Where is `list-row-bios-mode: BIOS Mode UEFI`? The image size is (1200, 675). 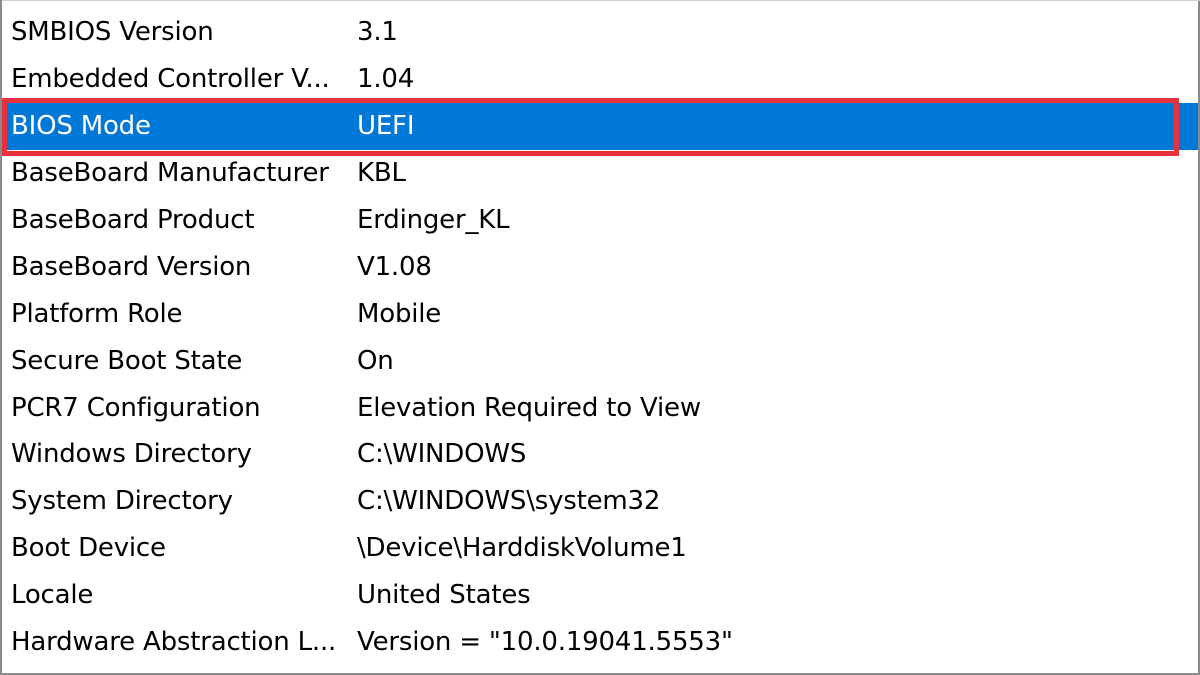
list-row-bios-mode: BIOS Mode UEFI is located at coordinates (600, 126).